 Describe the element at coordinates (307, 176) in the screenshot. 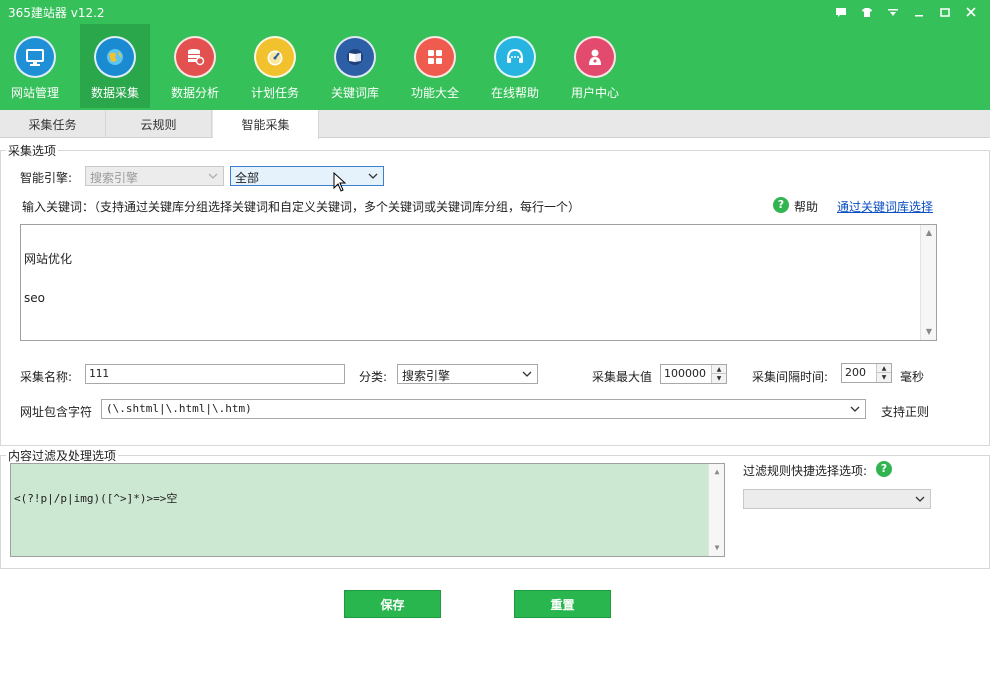

I see `engine-scope-select: 全部` at that location.